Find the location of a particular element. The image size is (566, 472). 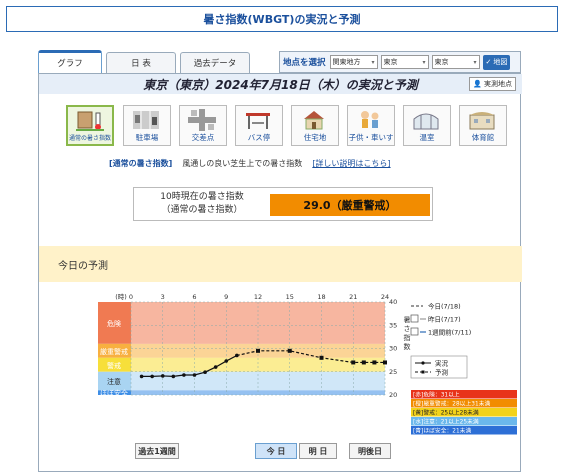

current-label-line1: 10時現在の暑さ指数 is located at coordinates (202, 197).